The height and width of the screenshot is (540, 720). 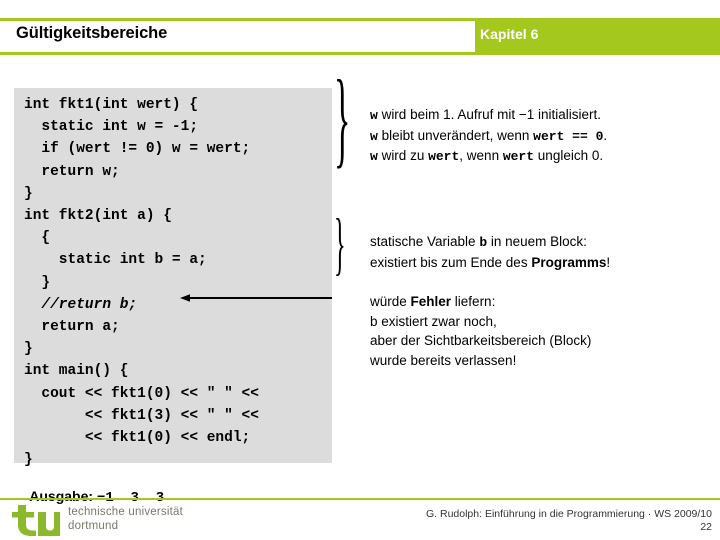 I want to click on code-line: static int w = -1;, so click(x=111, y=127).